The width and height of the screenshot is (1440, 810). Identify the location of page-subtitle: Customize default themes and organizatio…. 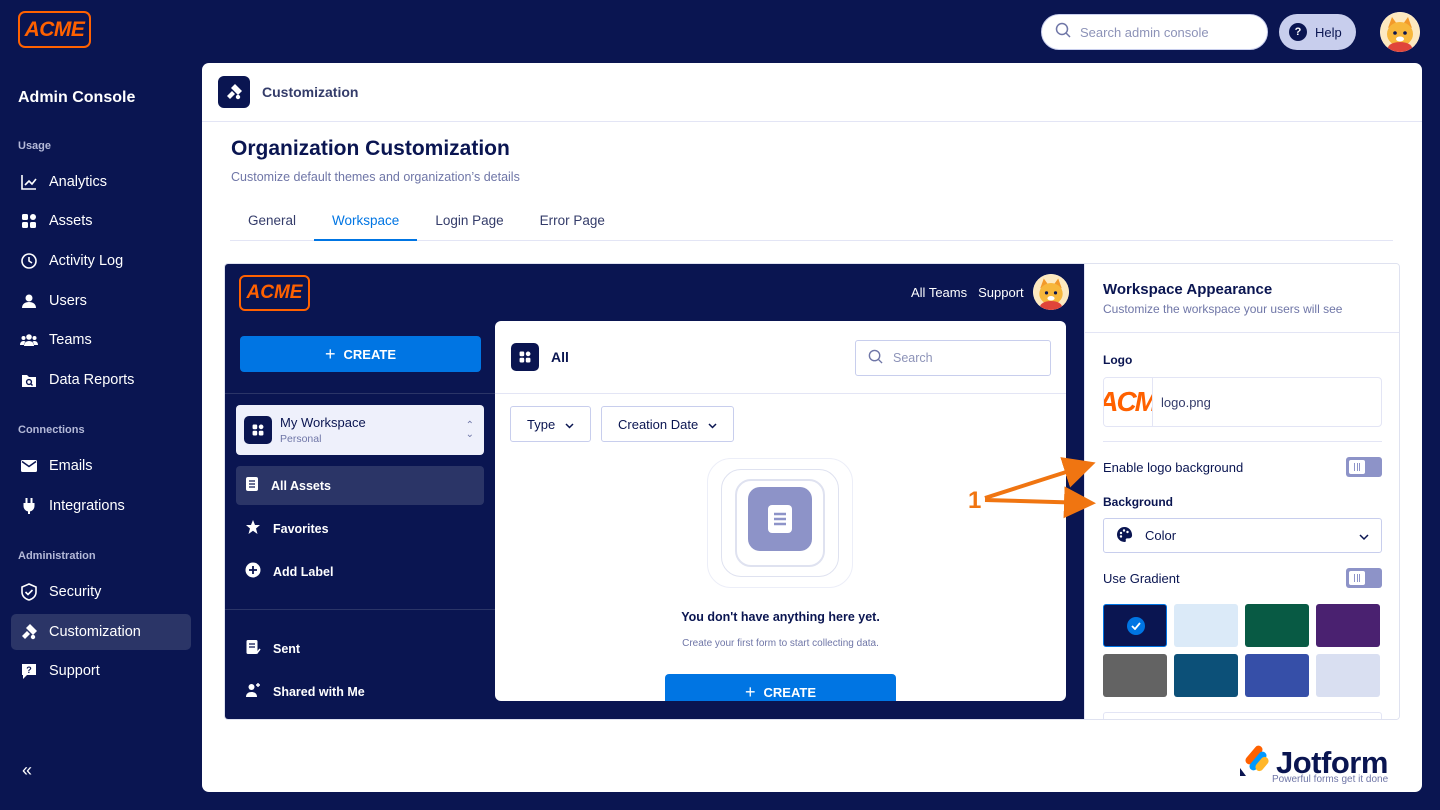
(375, 177).